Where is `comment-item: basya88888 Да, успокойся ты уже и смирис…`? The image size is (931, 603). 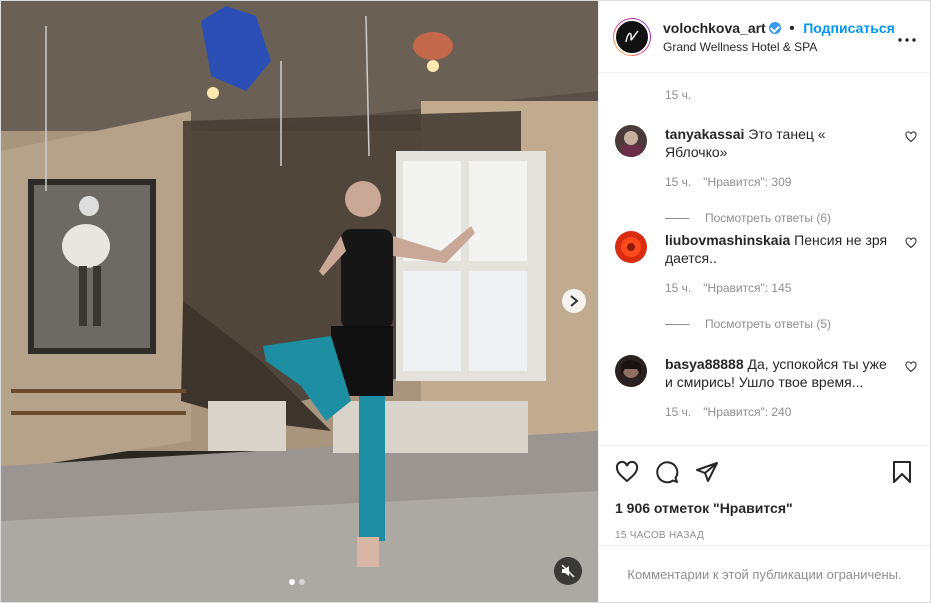
comment-item: basya88888 Да, успокойся ты уже и смирис… is located at coordinates (766, 387).